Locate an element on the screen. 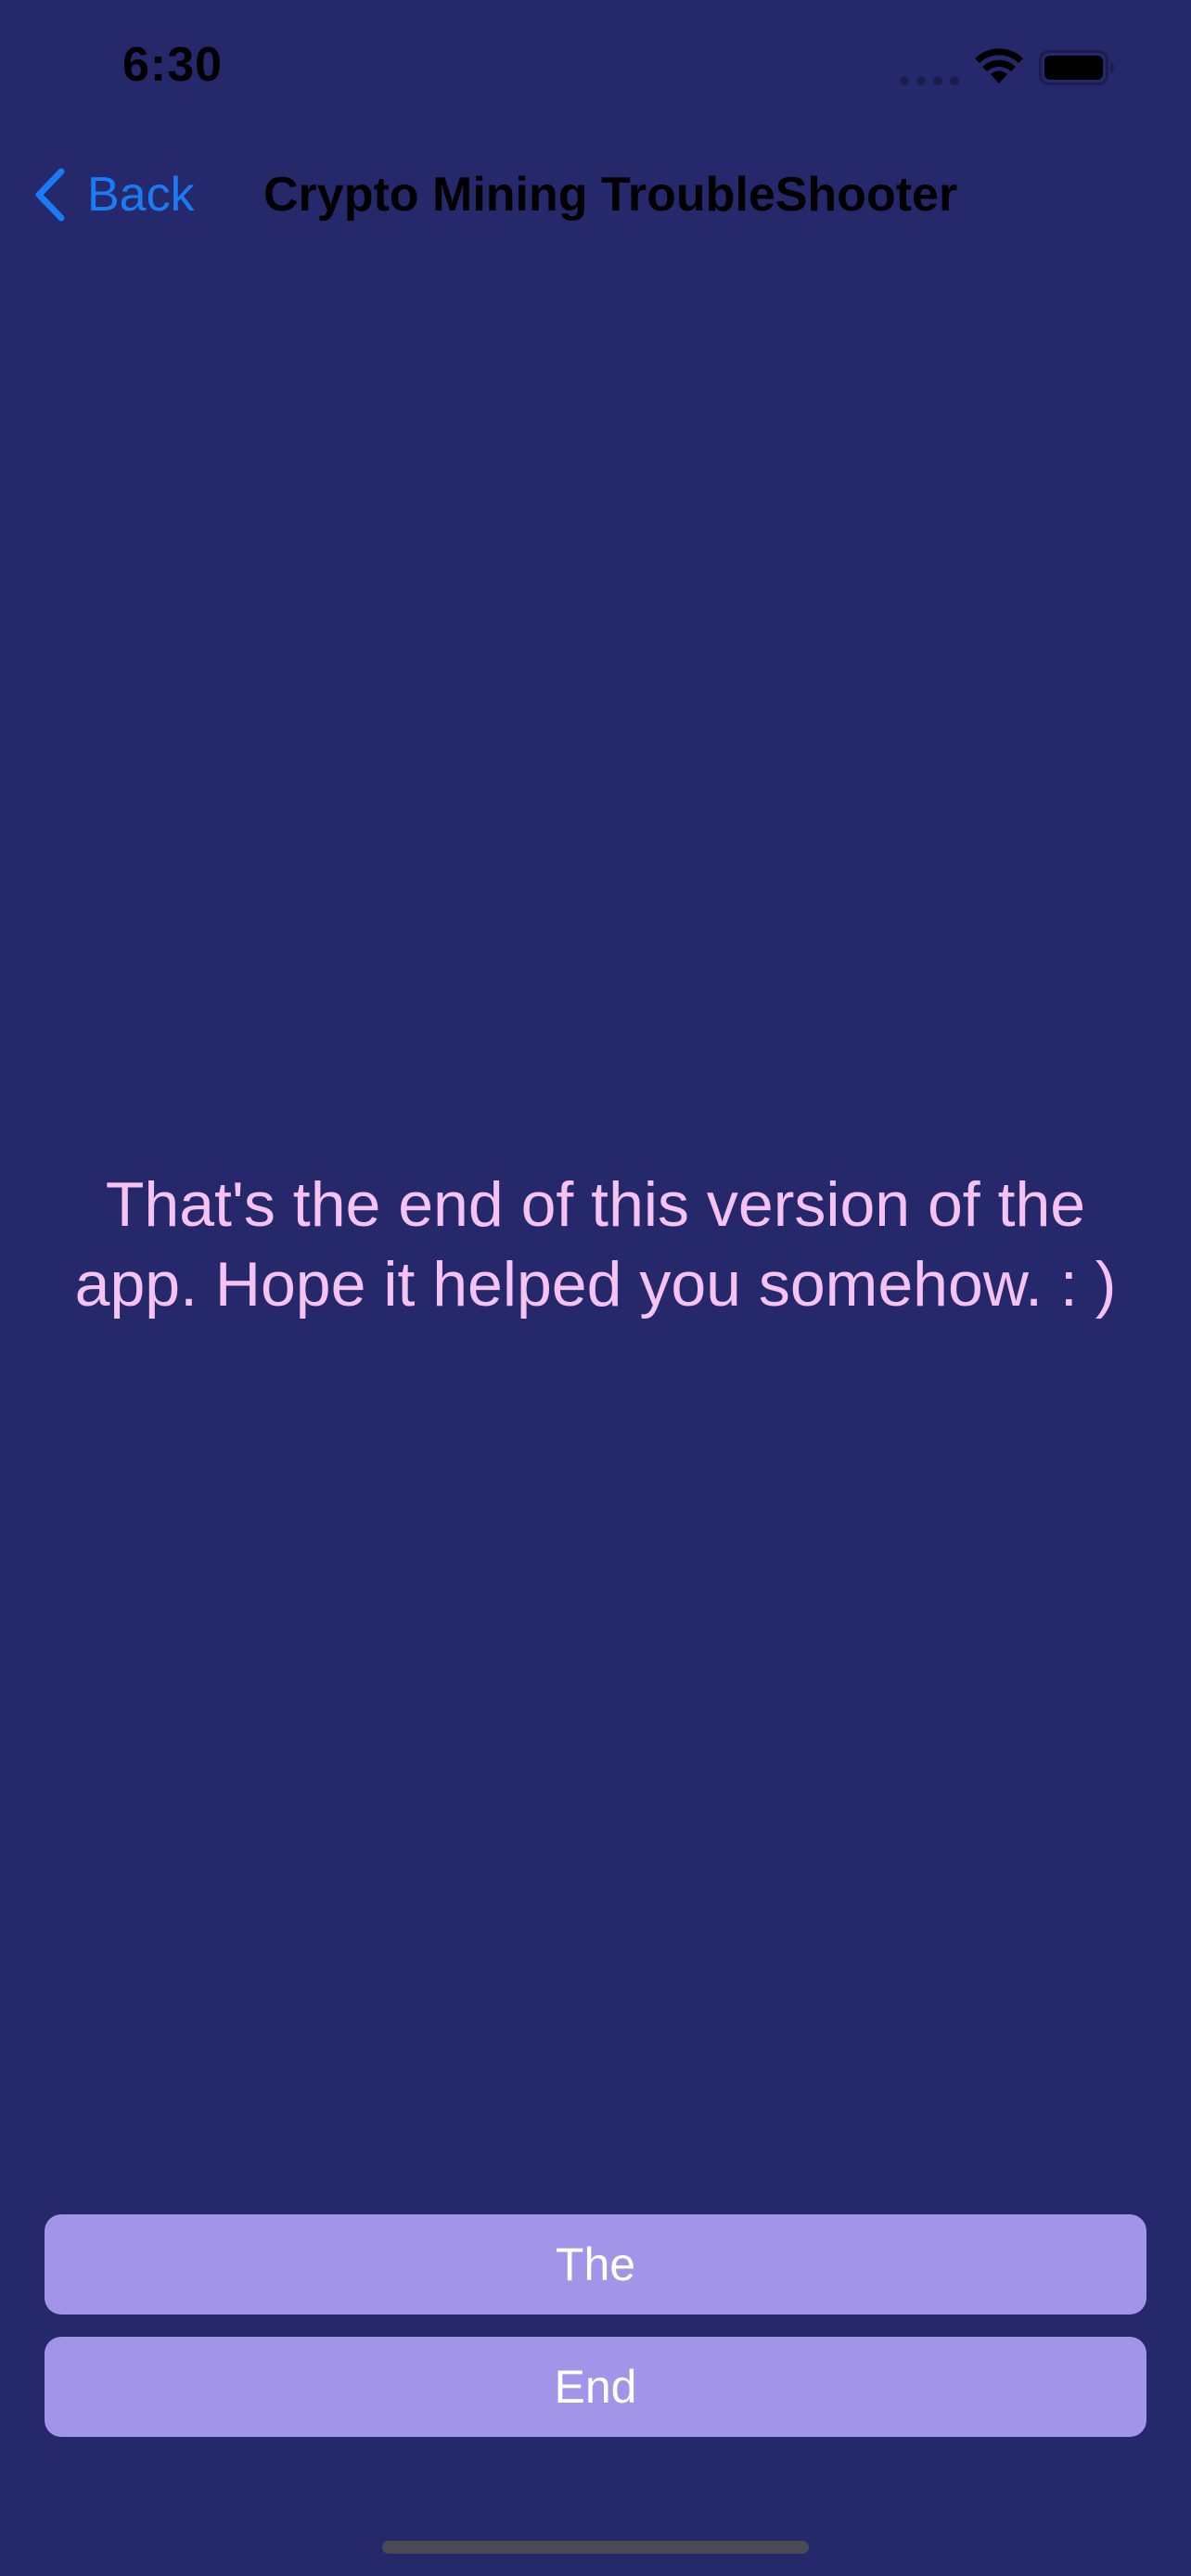 Image resolution: width=1191 pixels, height=2576 pixels. wifi-icon is located at coordinates (999, 66).